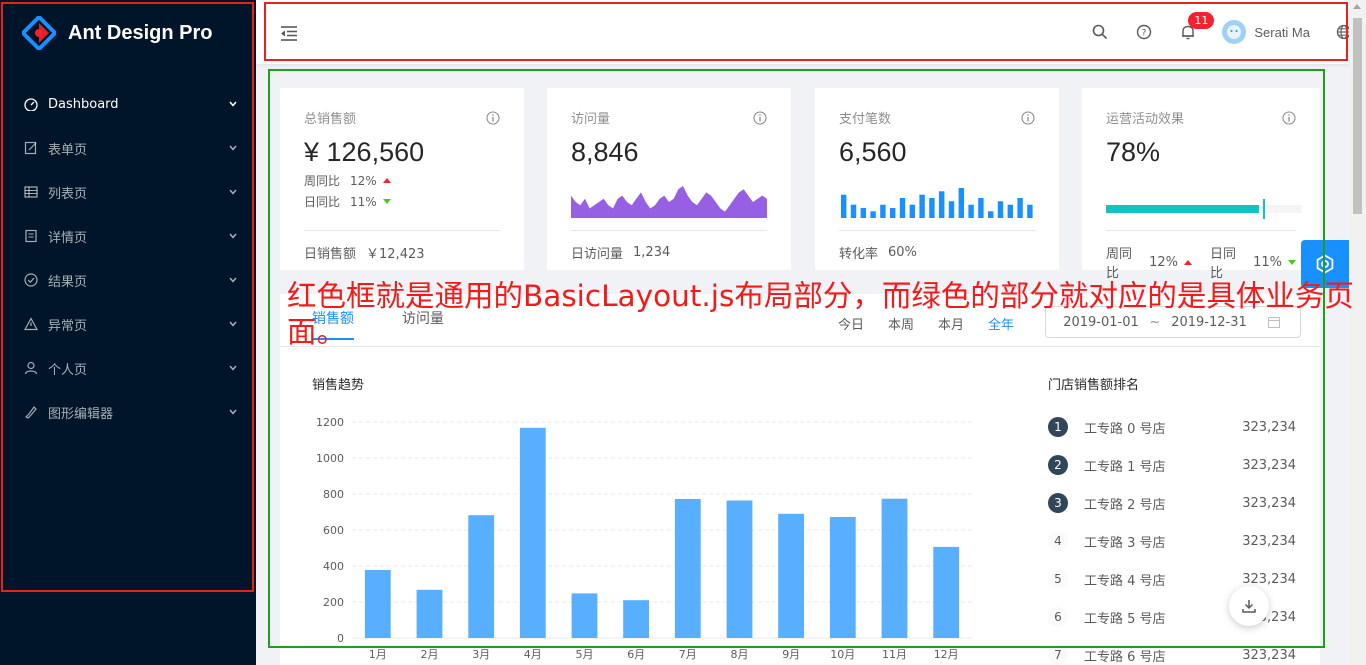 This screenshot has width=1366, height=665. What do you see at coordinates (1058, 465) in the screenshot?
I see `rank-number: 2` at bounding box center [1058, 465].